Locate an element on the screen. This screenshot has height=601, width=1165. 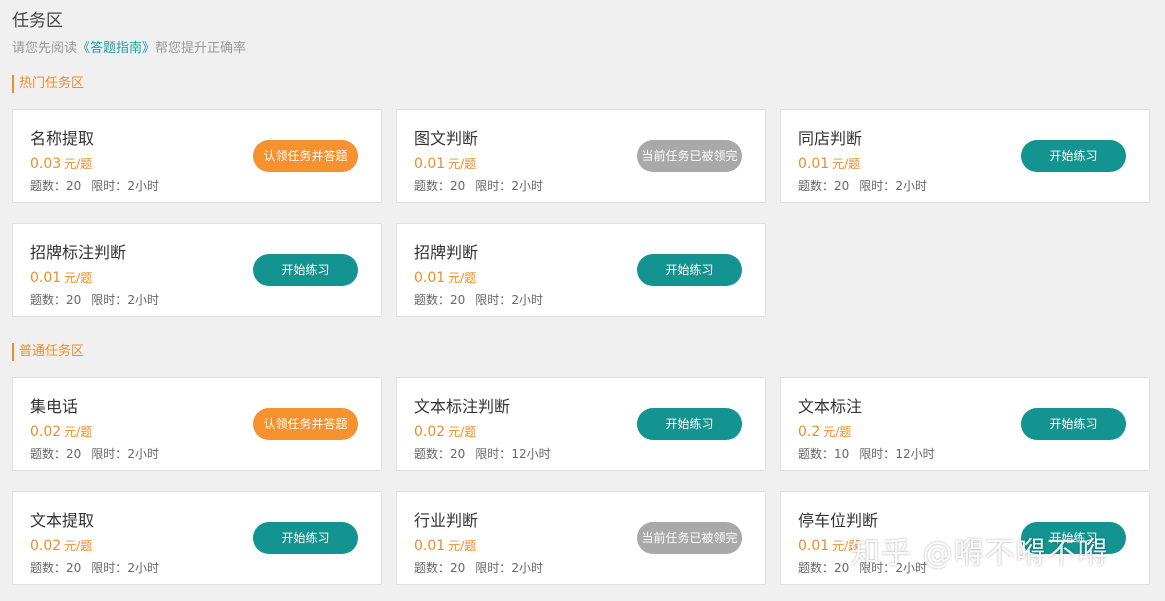
answer-guide-link: 《答题指南》 is located at coordinates (116, 48).